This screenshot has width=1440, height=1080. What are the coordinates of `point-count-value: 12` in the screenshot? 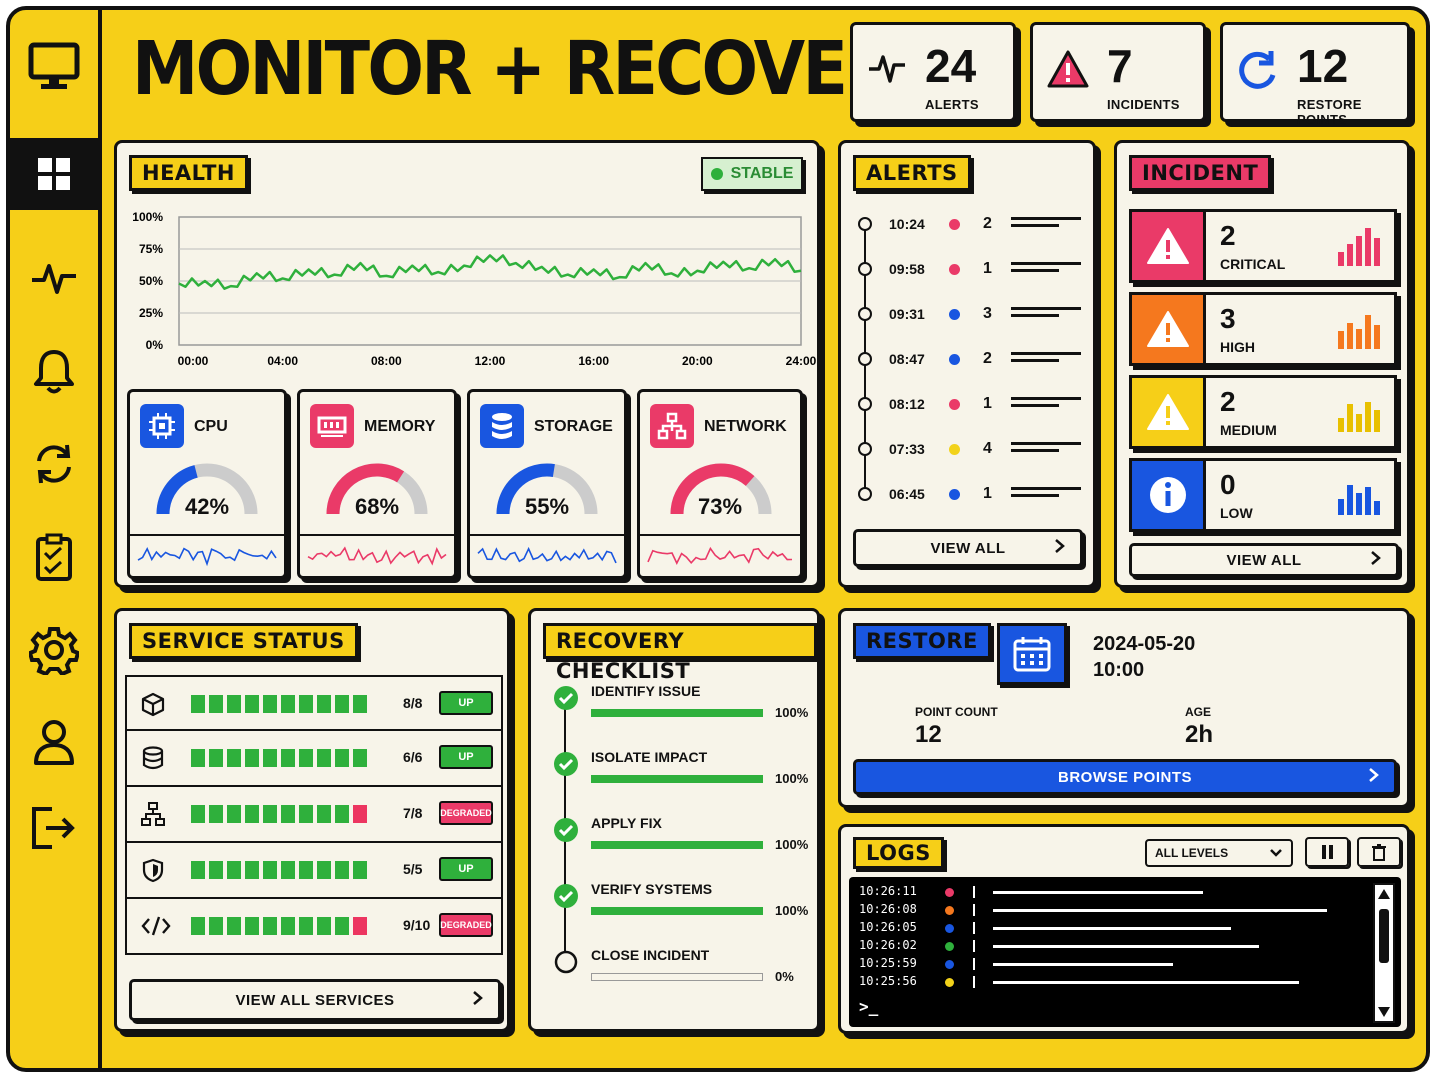 It's located at (928, 734).